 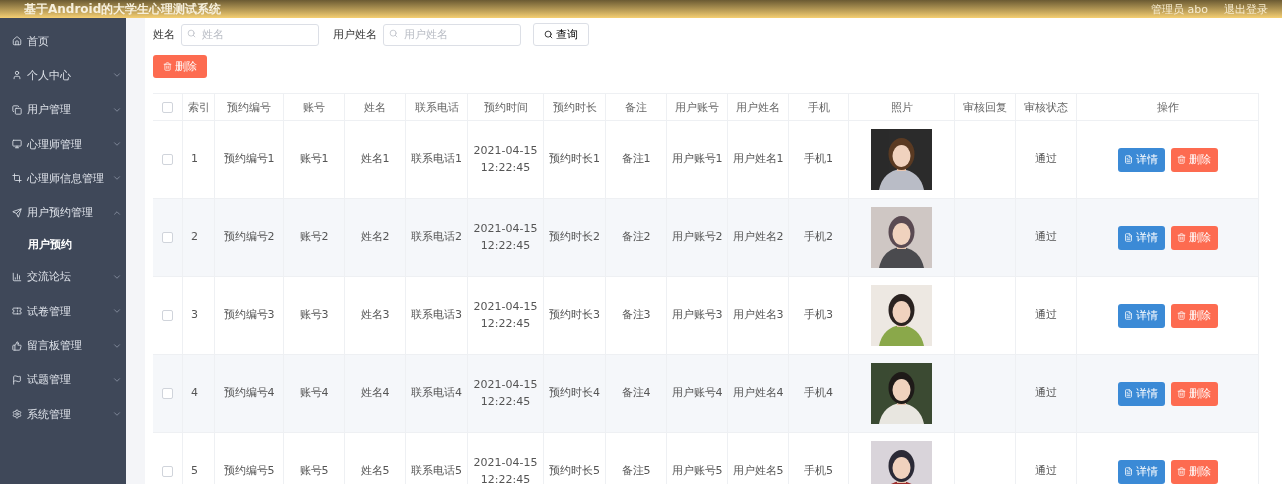 I want to click on table-cell: 预约编号5, so click(x=249, y=471).